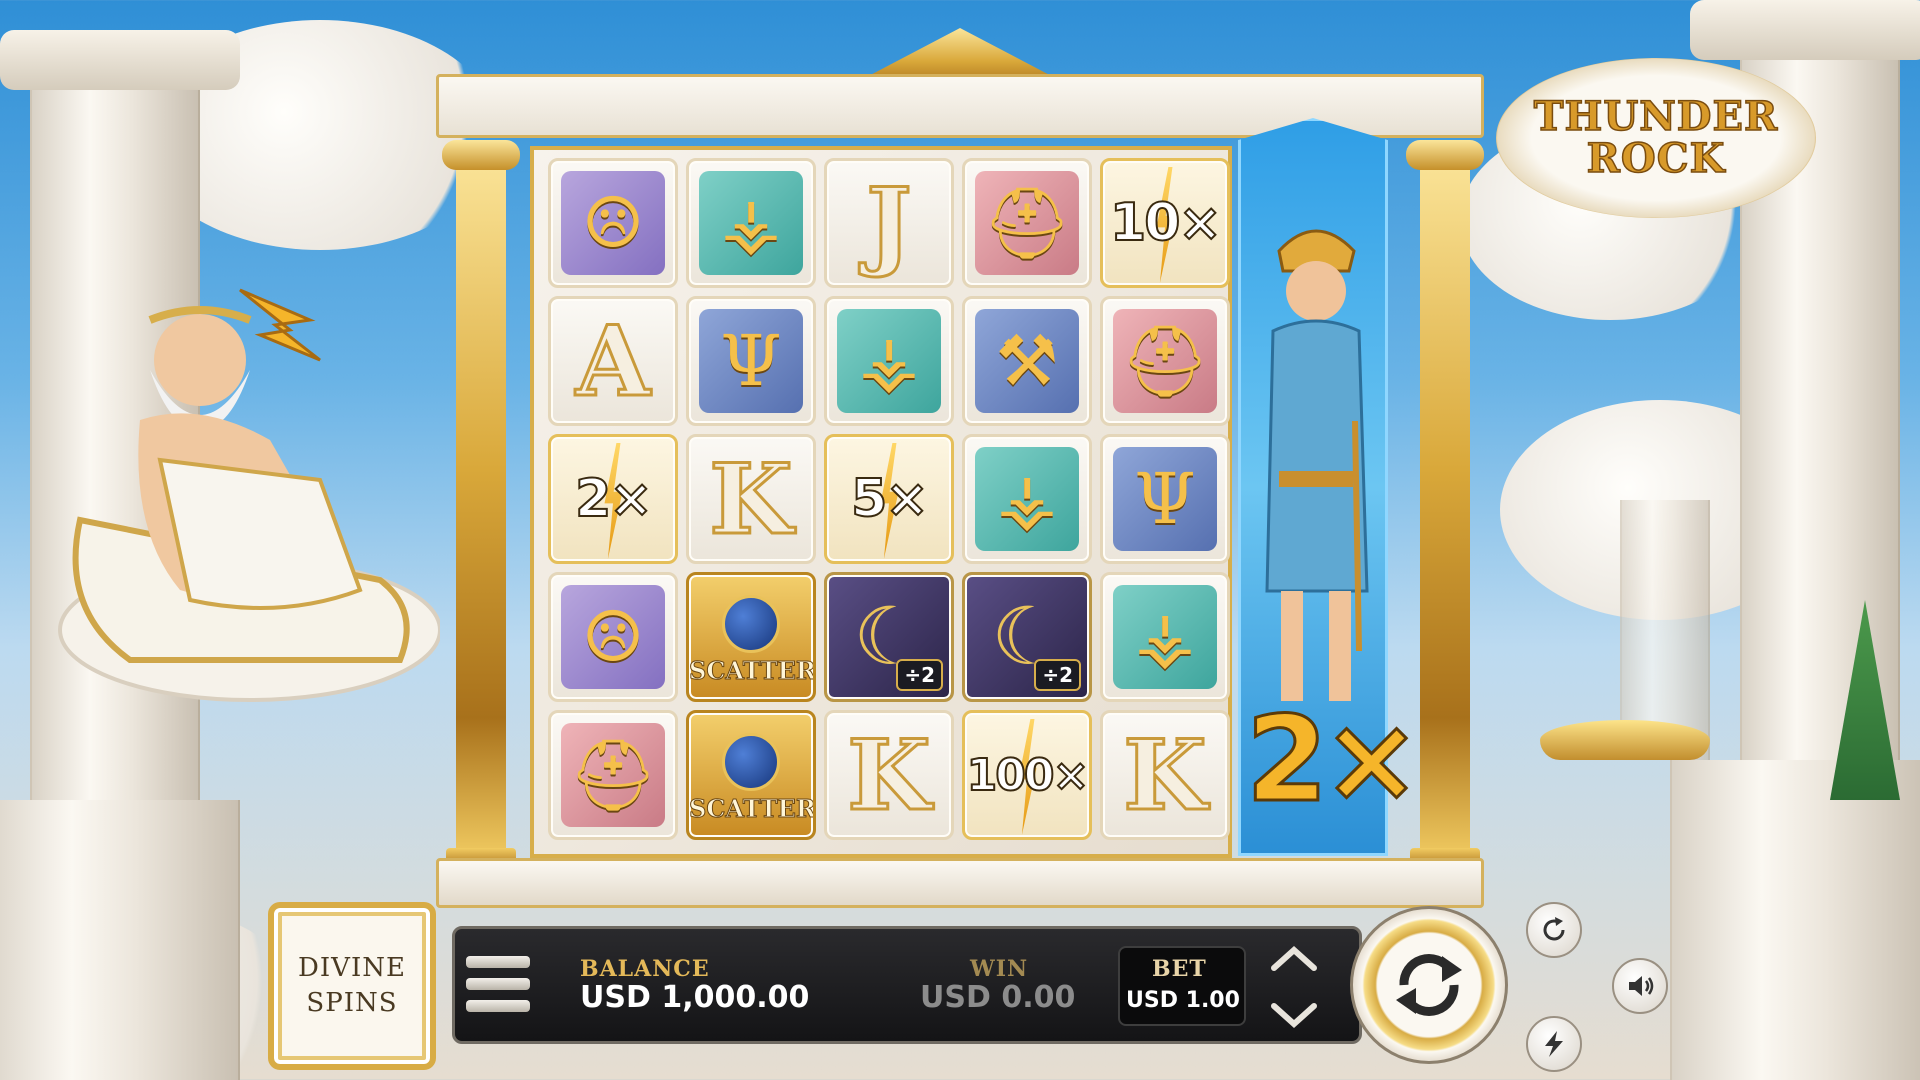  What do you see at coordinates (1179, 969) in the screenshot?
I see `bet-label: BET` at bounding box center [1179, 969].